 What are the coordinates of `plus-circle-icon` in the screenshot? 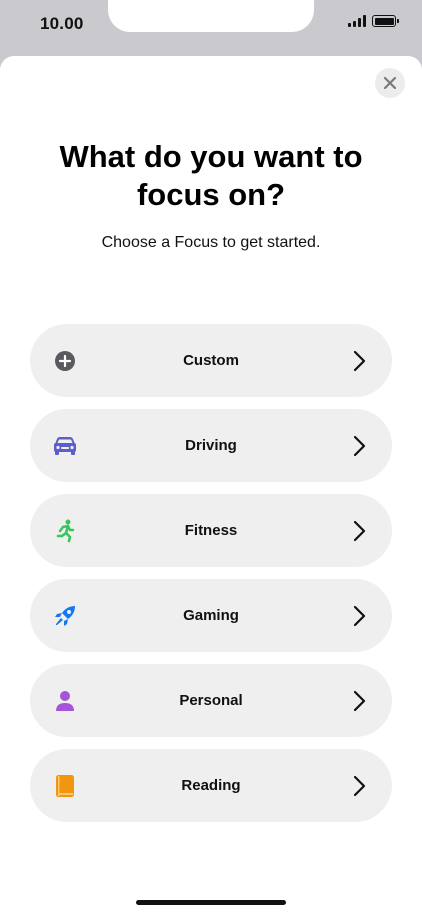 It's located at (65, 361).